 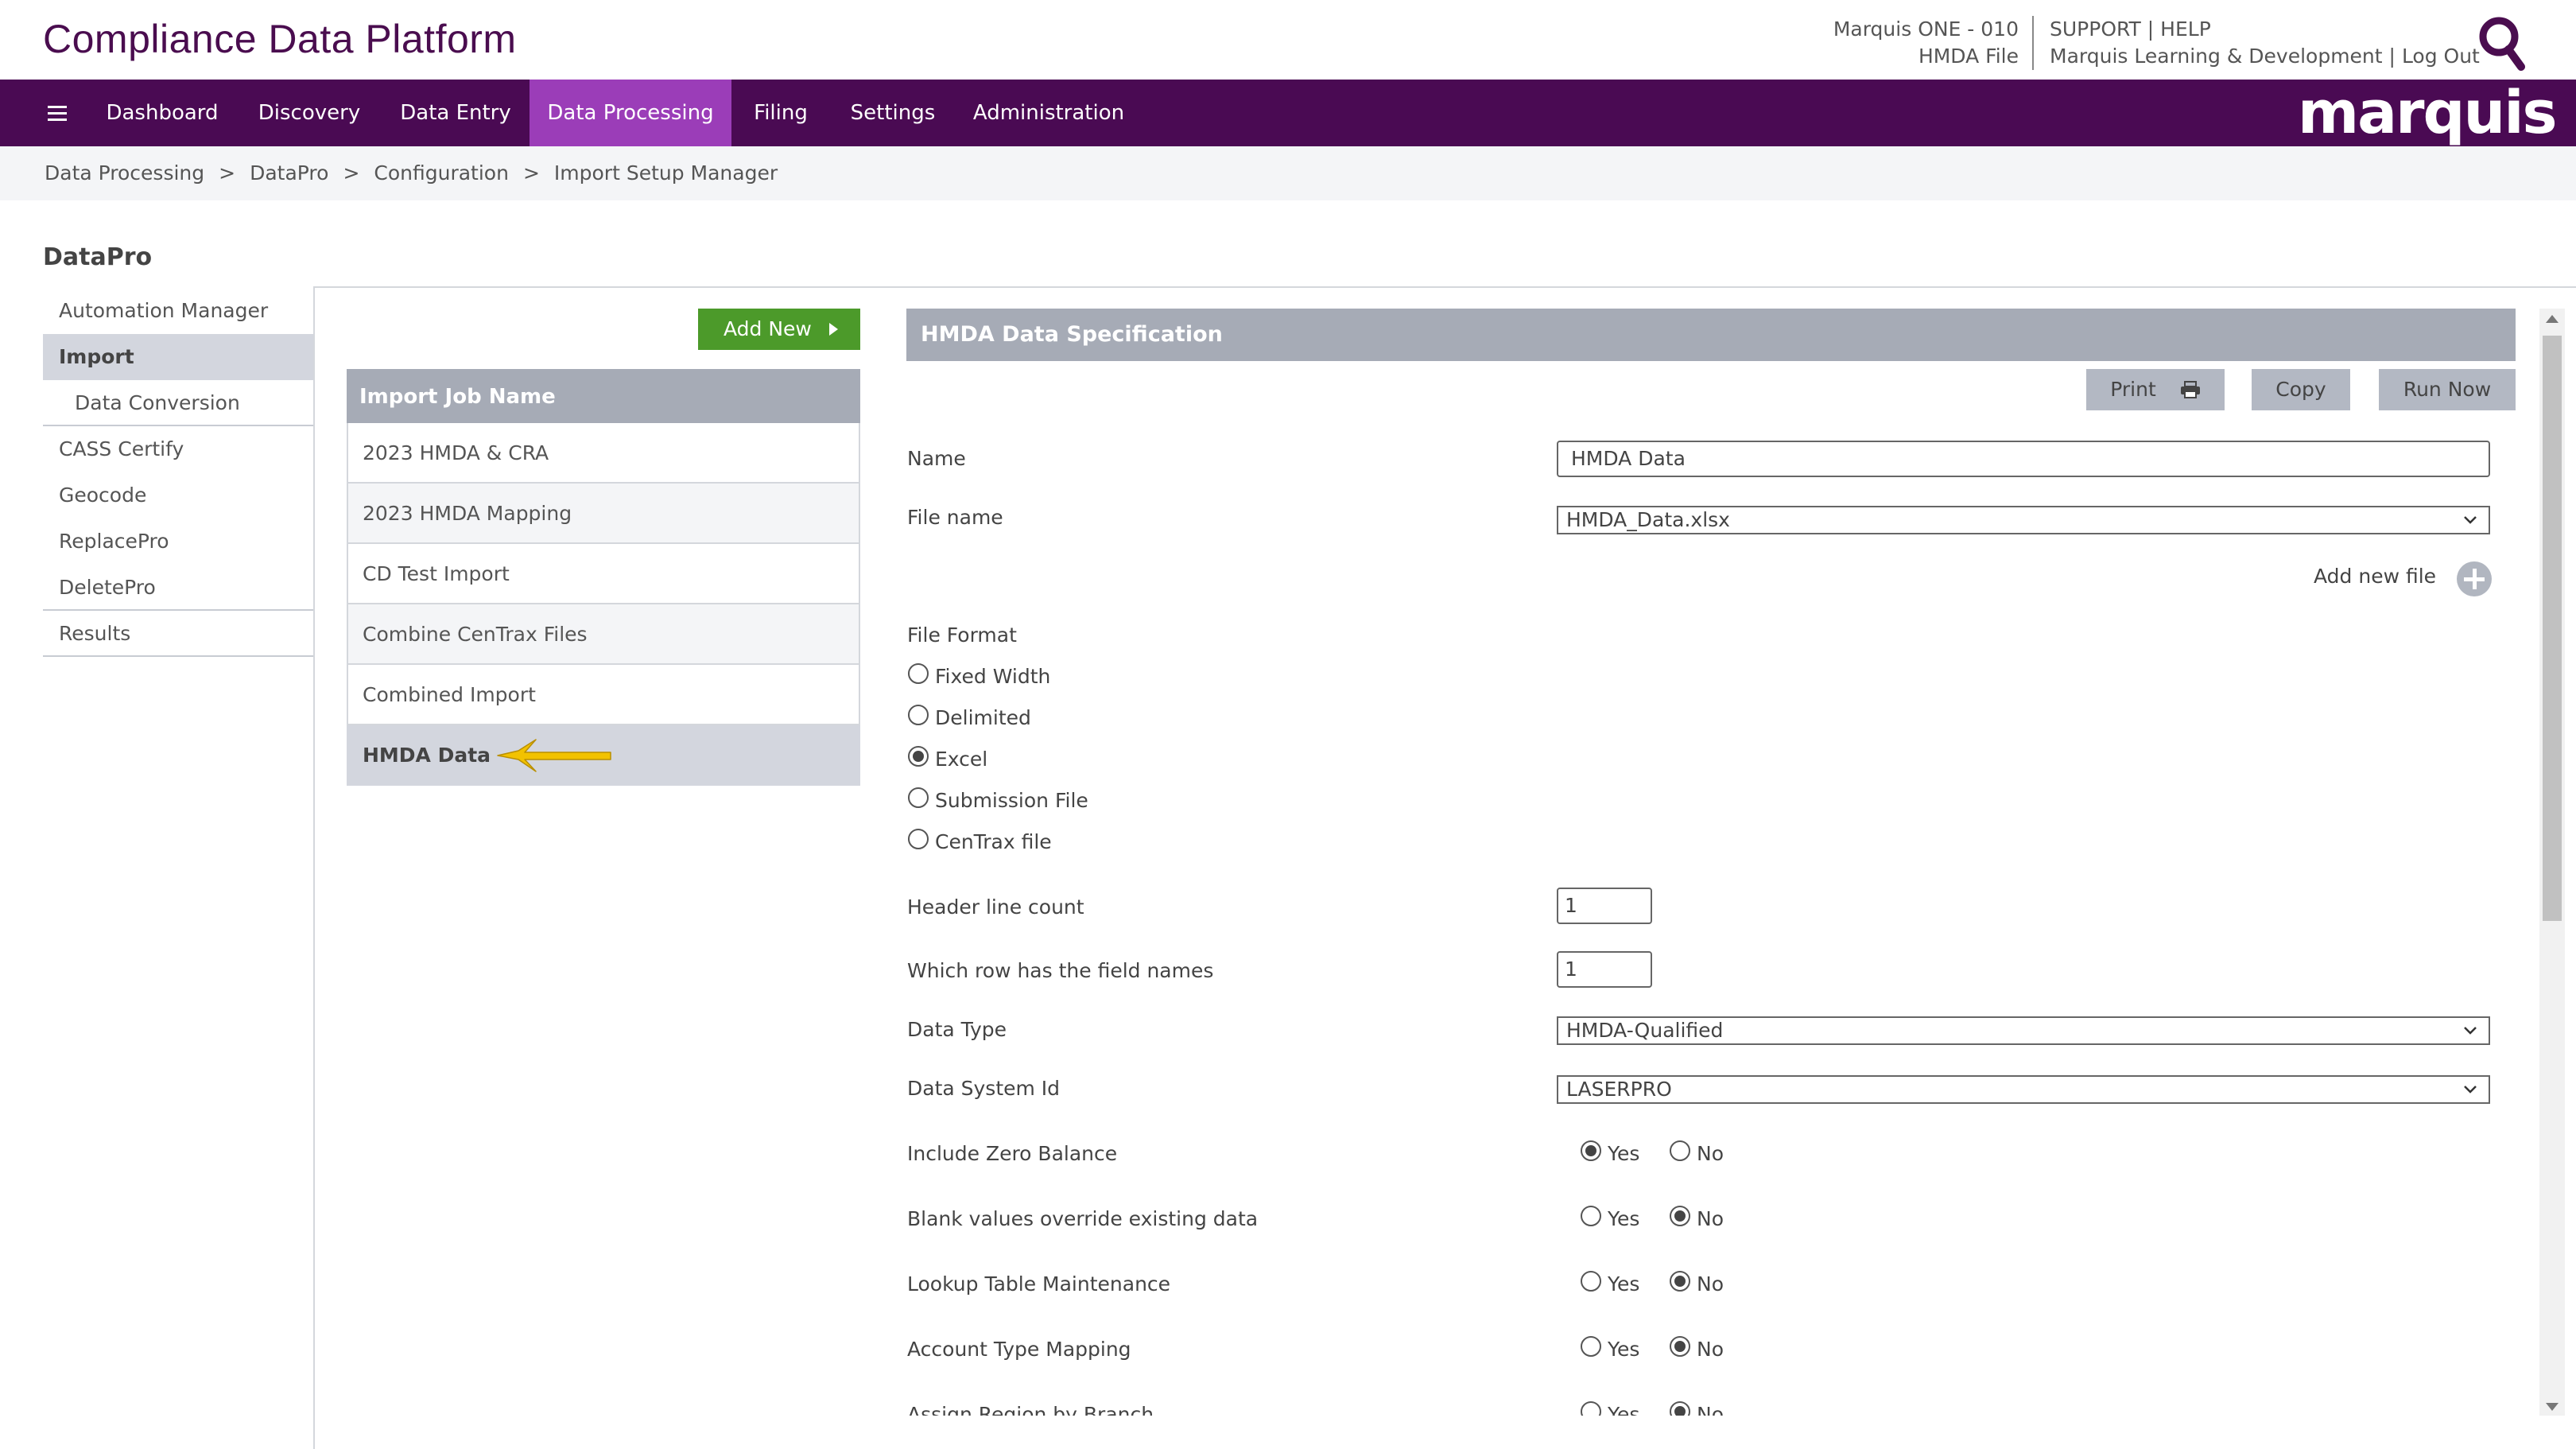 What do you see at coordinates (781, 113) in the screenshot?
I see `nav-filing: Filing` at bounding box center [781, 113].